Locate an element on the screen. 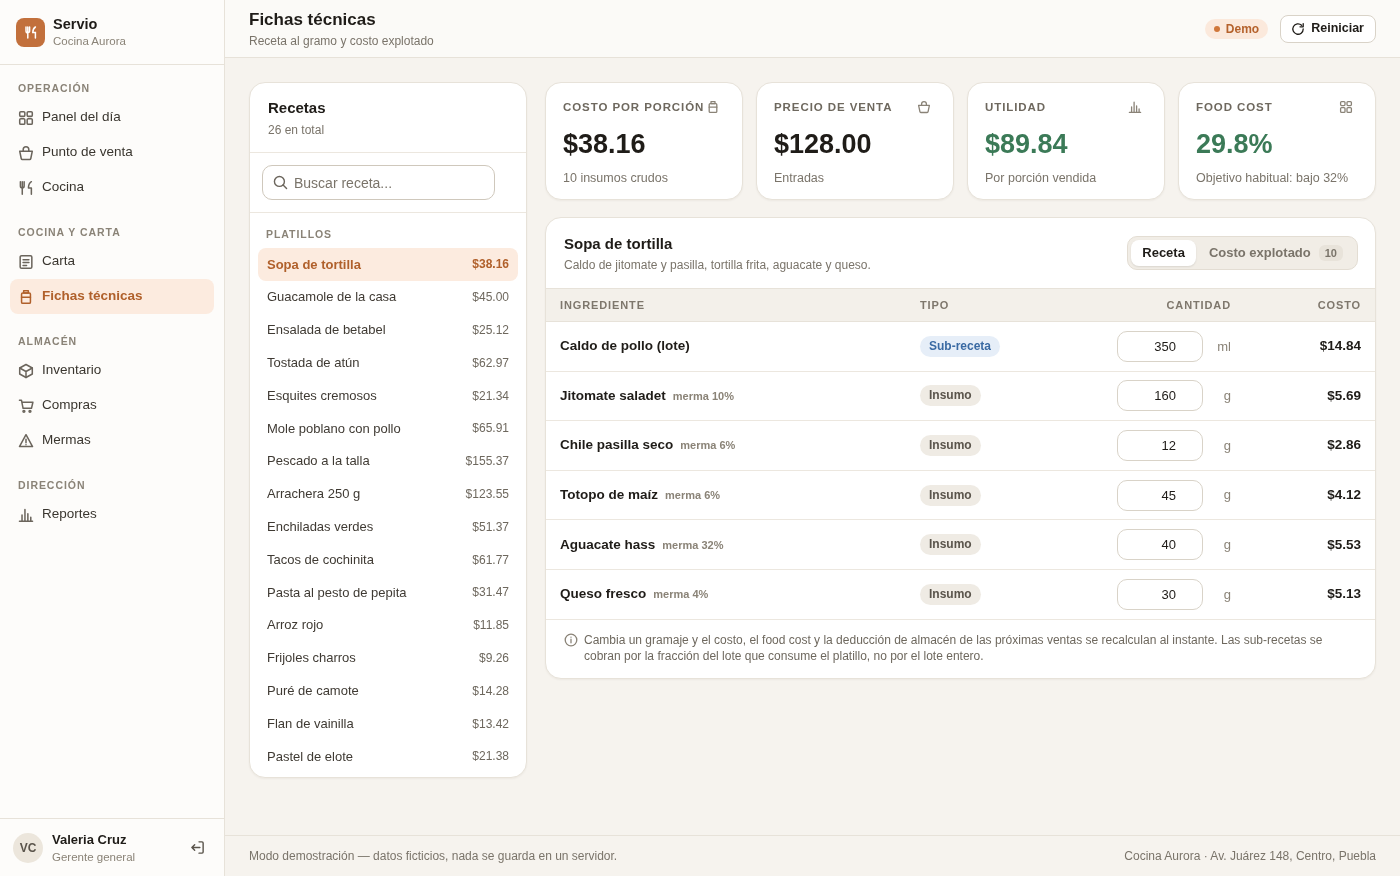  jar-icon is located at coordinates (713, 107).